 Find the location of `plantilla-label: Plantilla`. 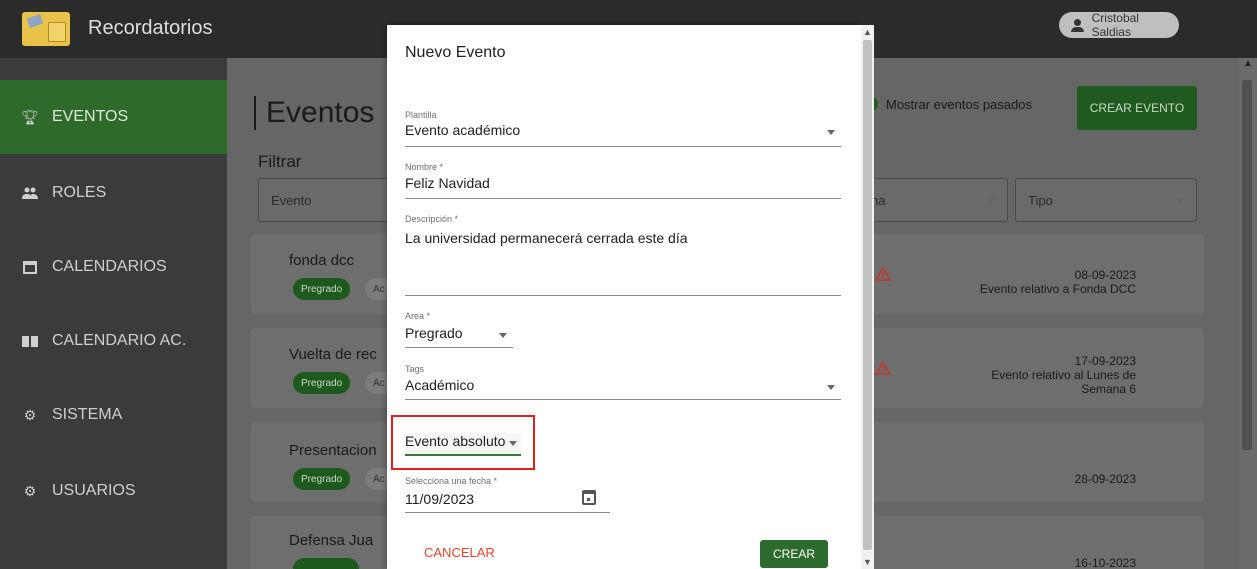

plantilla-label: Plantilla is located at coordinates (421, 115).